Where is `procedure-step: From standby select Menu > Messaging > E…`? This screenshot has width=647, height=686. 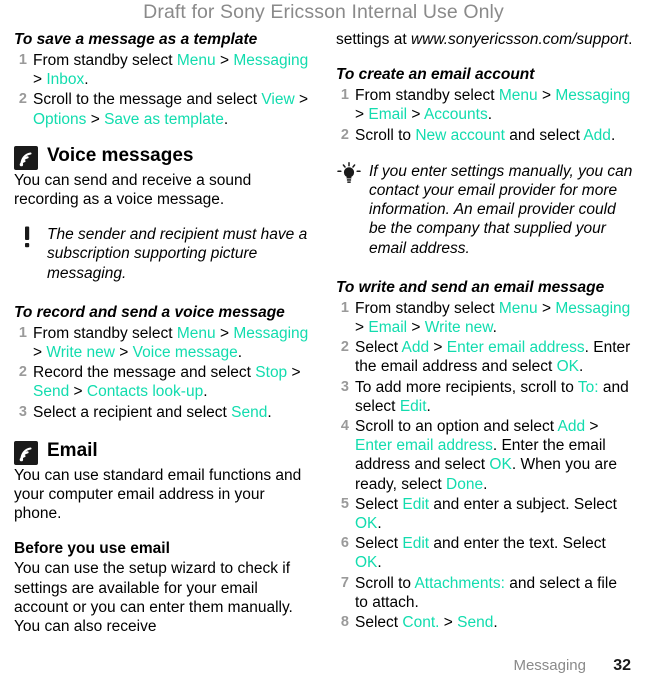 procedure-step: From standby select Menu > Messaging > E… is located at coordinates (484, 318).